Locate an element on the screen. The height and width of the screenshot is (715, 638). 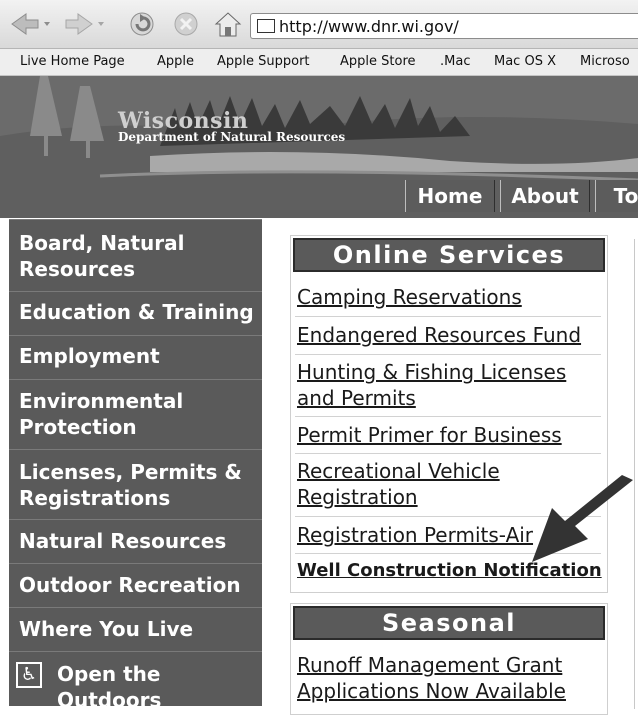
tab-home: Home is located at coordinates (450, 196).